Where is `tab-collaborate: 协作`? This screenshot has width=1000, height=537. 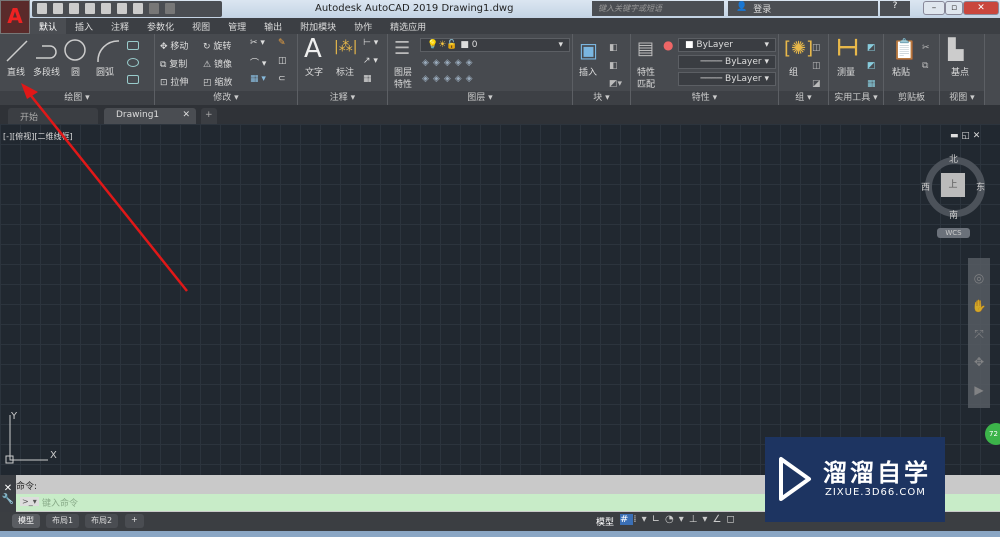
tab-collaborate: 协作 is located at coordinates (363, 26).